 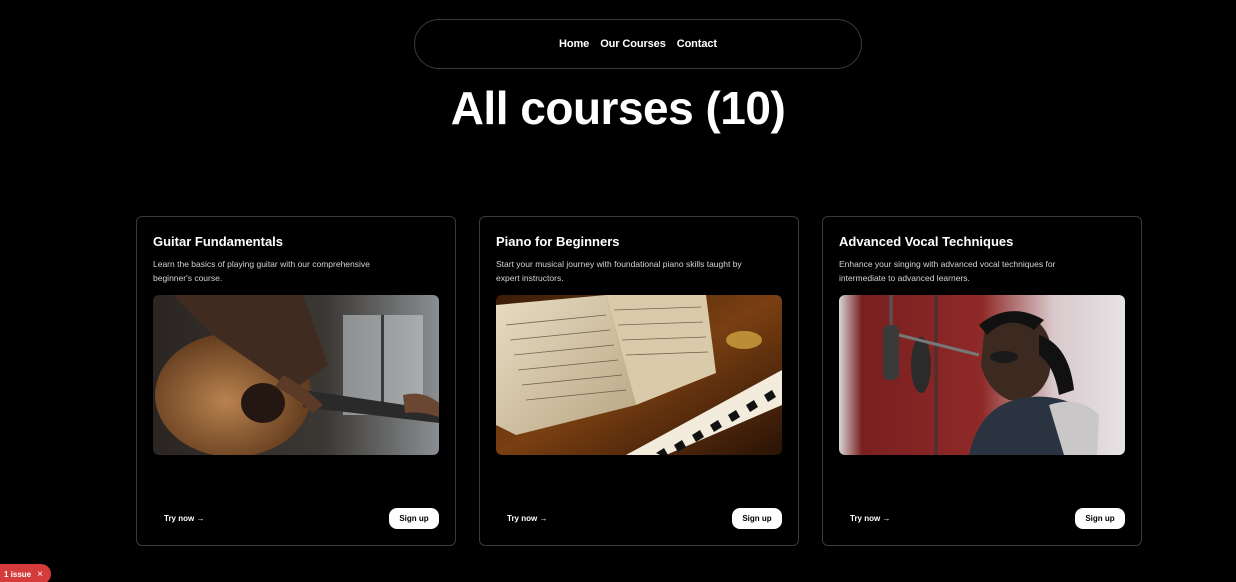 What do you see at coordinates (633, 44) in the screenshot?
I see `nav-link-our-courses: Our Courses` at bounding box center [633, 44].